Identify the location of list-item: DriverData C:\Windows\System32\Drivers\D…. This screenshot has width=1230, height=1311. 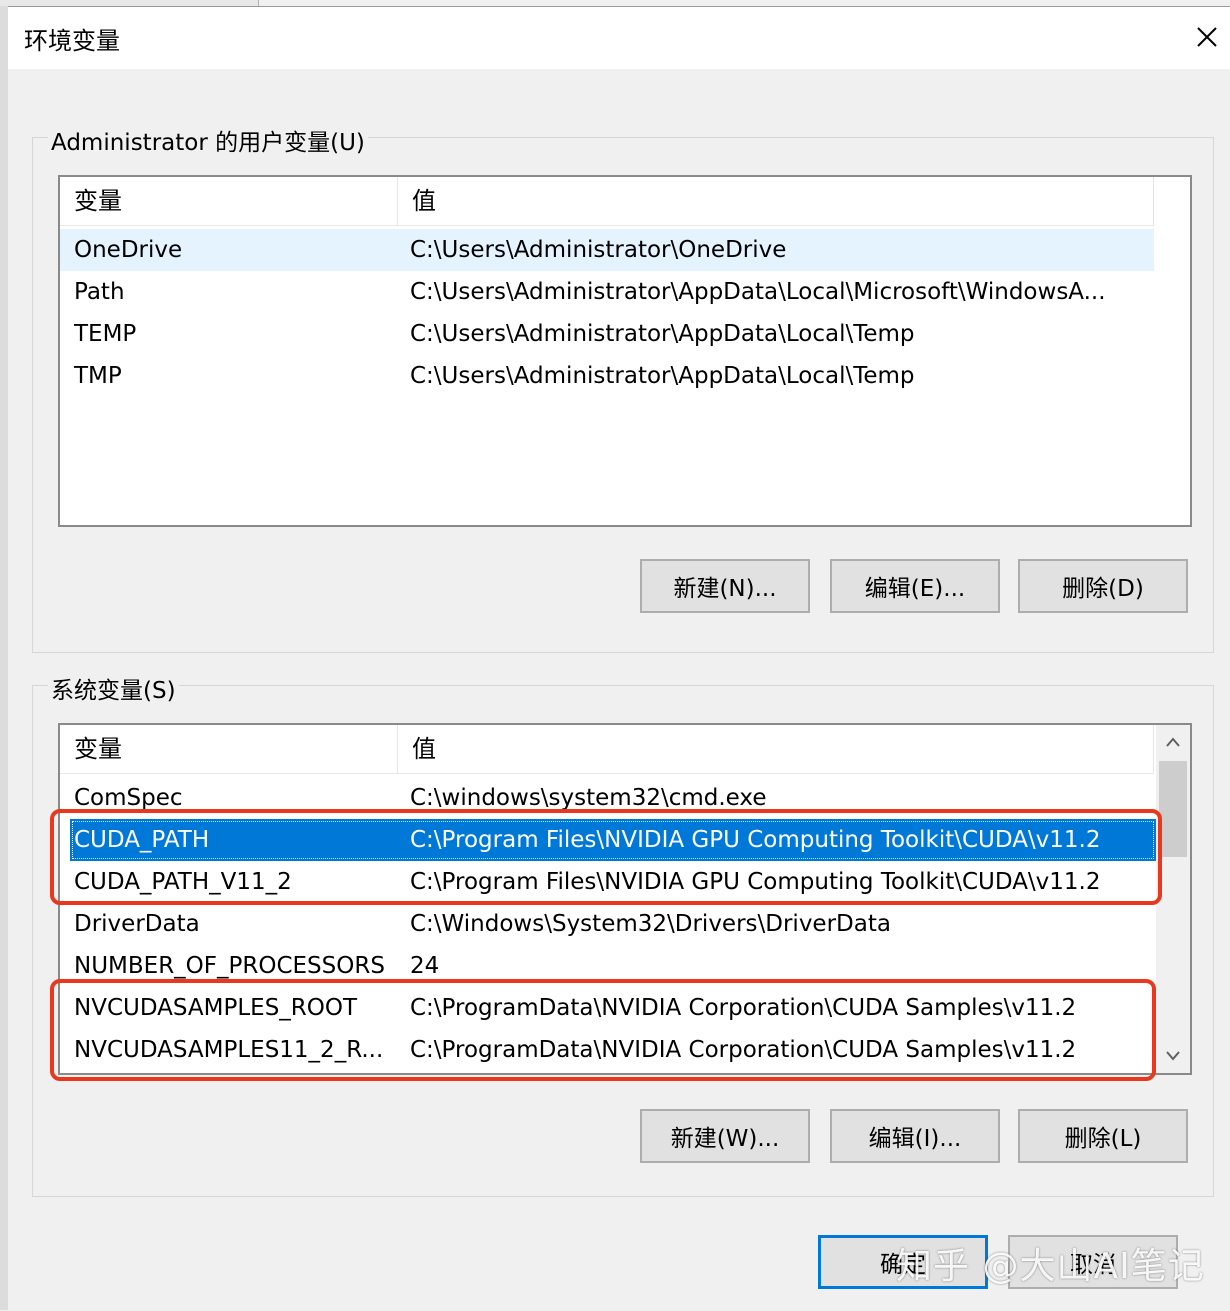
(608, 924).